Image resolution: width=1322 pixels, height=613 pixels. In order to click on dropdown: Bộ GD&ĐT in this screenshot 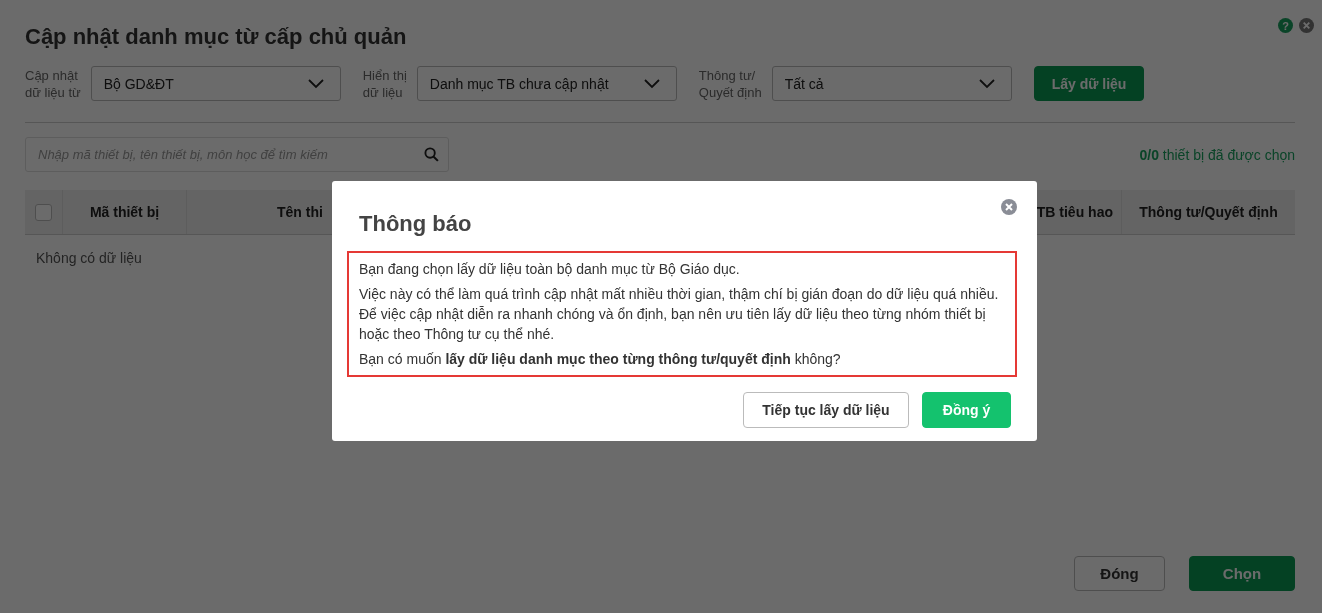, I will do `click(215, 83)`.